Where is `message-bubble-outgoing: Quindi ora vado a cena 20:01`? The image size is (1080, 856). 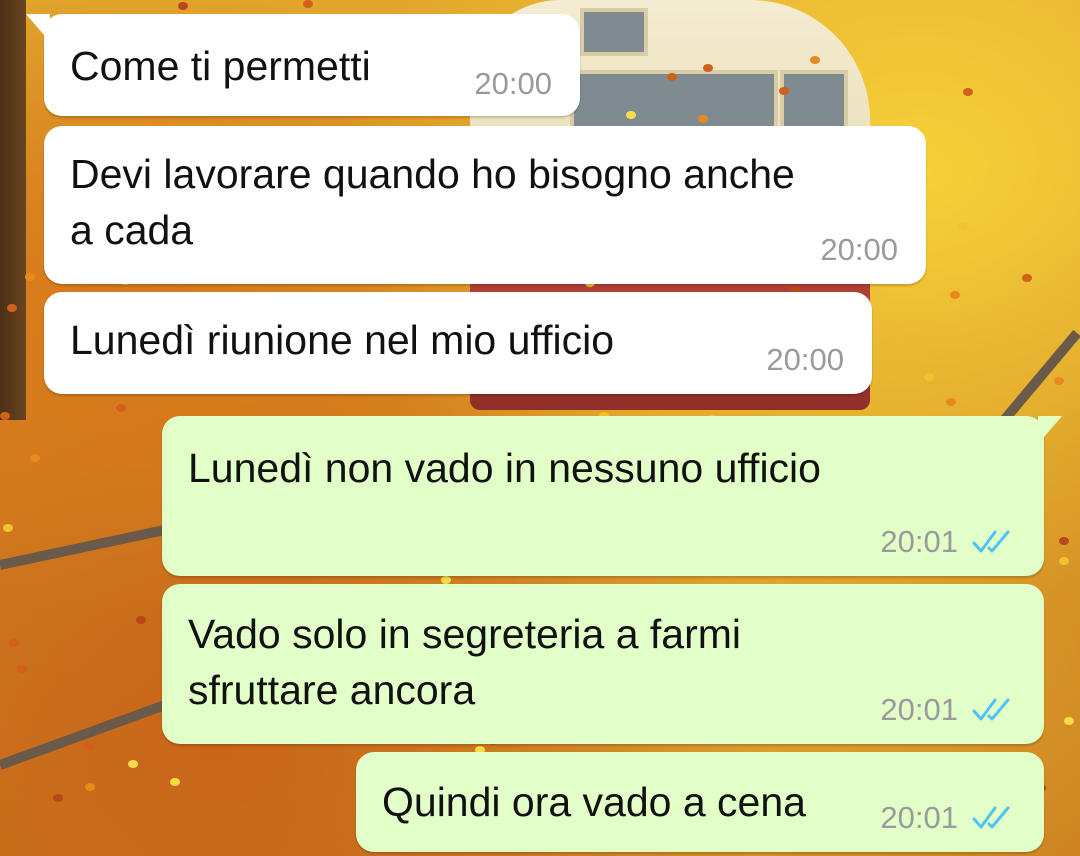 message-bubble-outgoing: Quindi ora vado a cena 20:01 is located at coordinates (700, 802).